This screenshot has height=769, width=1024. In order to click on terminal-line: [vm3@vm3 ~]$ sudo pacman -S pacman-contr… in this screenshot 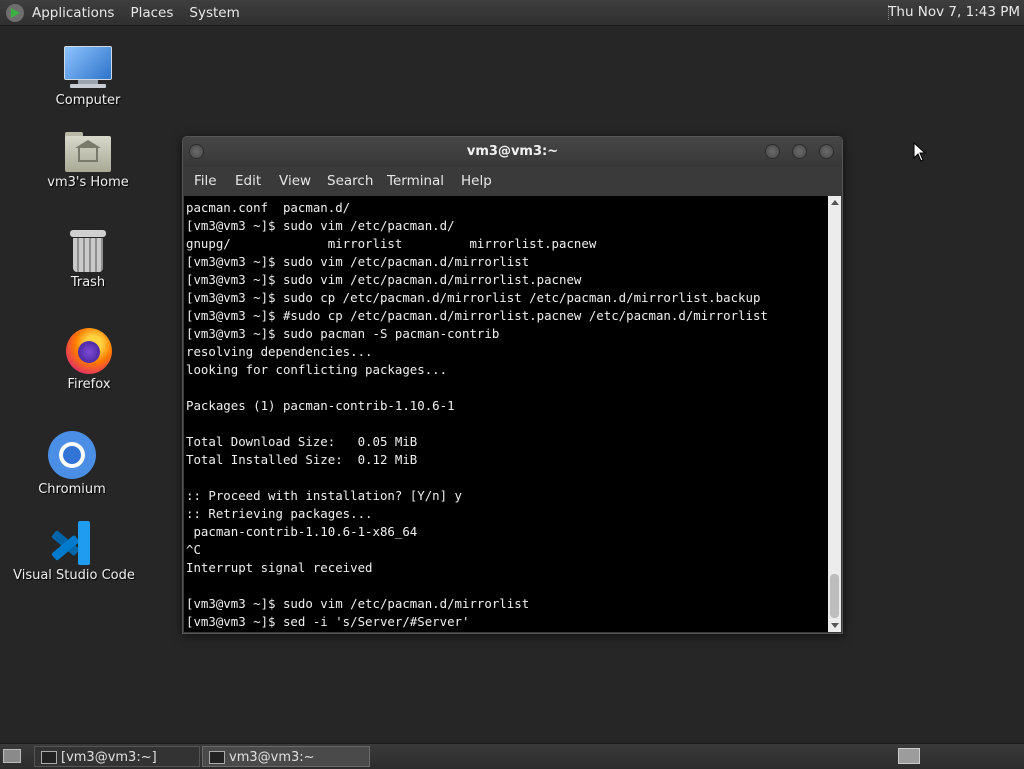, I will do `click(343, 333)`.